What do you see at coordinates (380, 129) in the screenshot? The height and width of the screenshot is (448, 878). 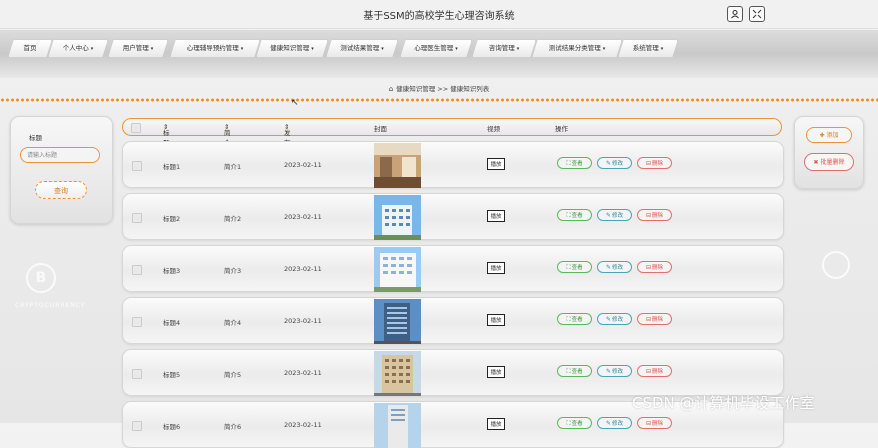 I see `header-cover: 封面` at bounding box center [380, 129].